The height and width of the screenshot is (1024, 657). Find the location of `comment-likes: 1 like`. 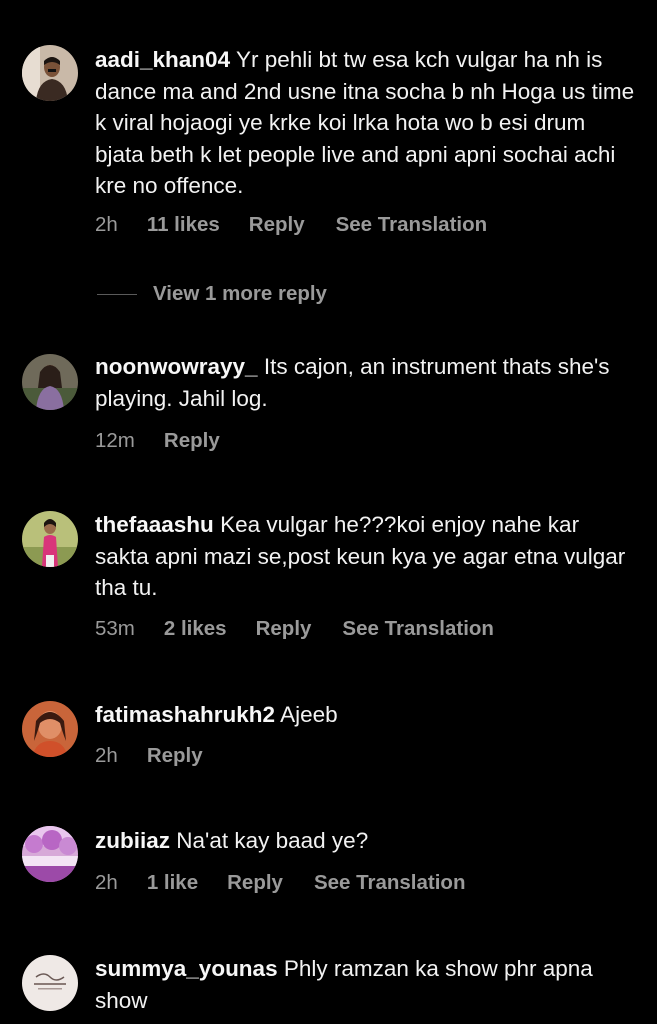

comment-likes: 1 like is located at coordinates (172, 883).